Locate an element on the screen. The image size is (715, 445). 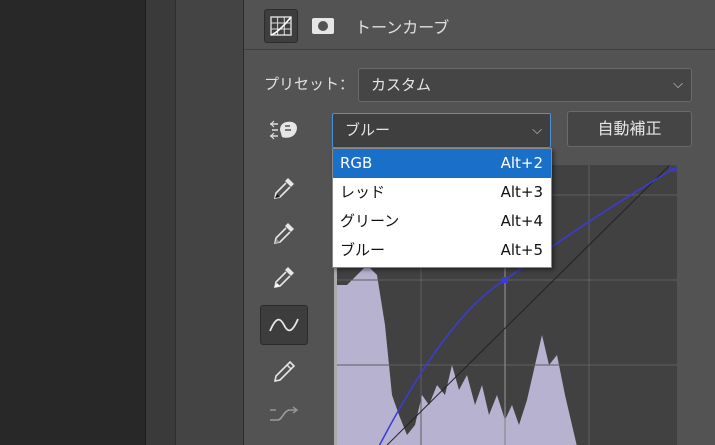
auto-button: 自動補正 is located at coordinates (629, 129).